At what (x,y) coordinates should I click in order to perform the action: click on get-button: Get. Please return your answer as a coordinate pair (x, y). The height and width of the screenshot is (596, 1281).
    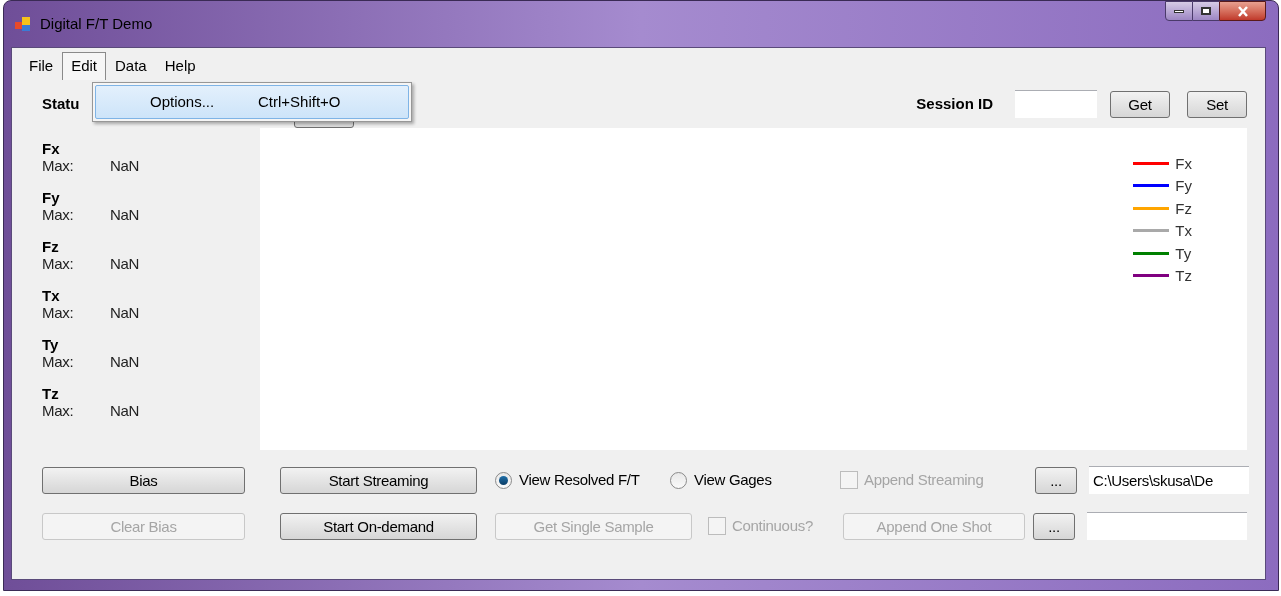
    Looking at the image, I should click on (1140, 104).